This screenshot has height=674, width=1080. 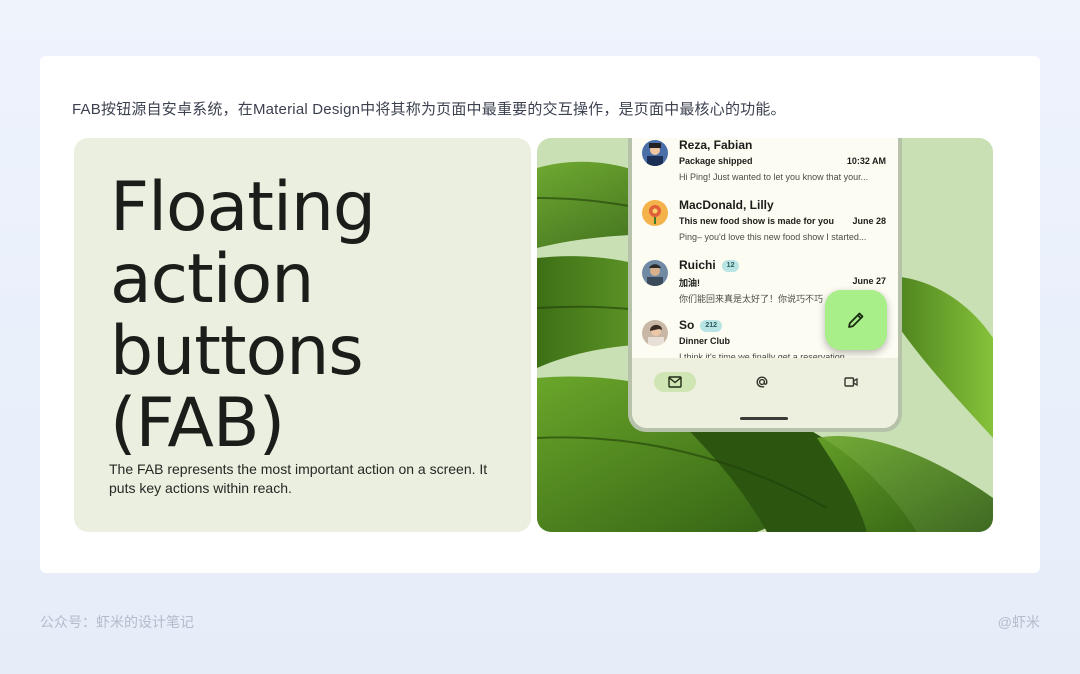 What do you see at coordinates (197, 423) in the screenshot?
I see `hero-title-line: (FAB)` at bounding box center [197, 423].